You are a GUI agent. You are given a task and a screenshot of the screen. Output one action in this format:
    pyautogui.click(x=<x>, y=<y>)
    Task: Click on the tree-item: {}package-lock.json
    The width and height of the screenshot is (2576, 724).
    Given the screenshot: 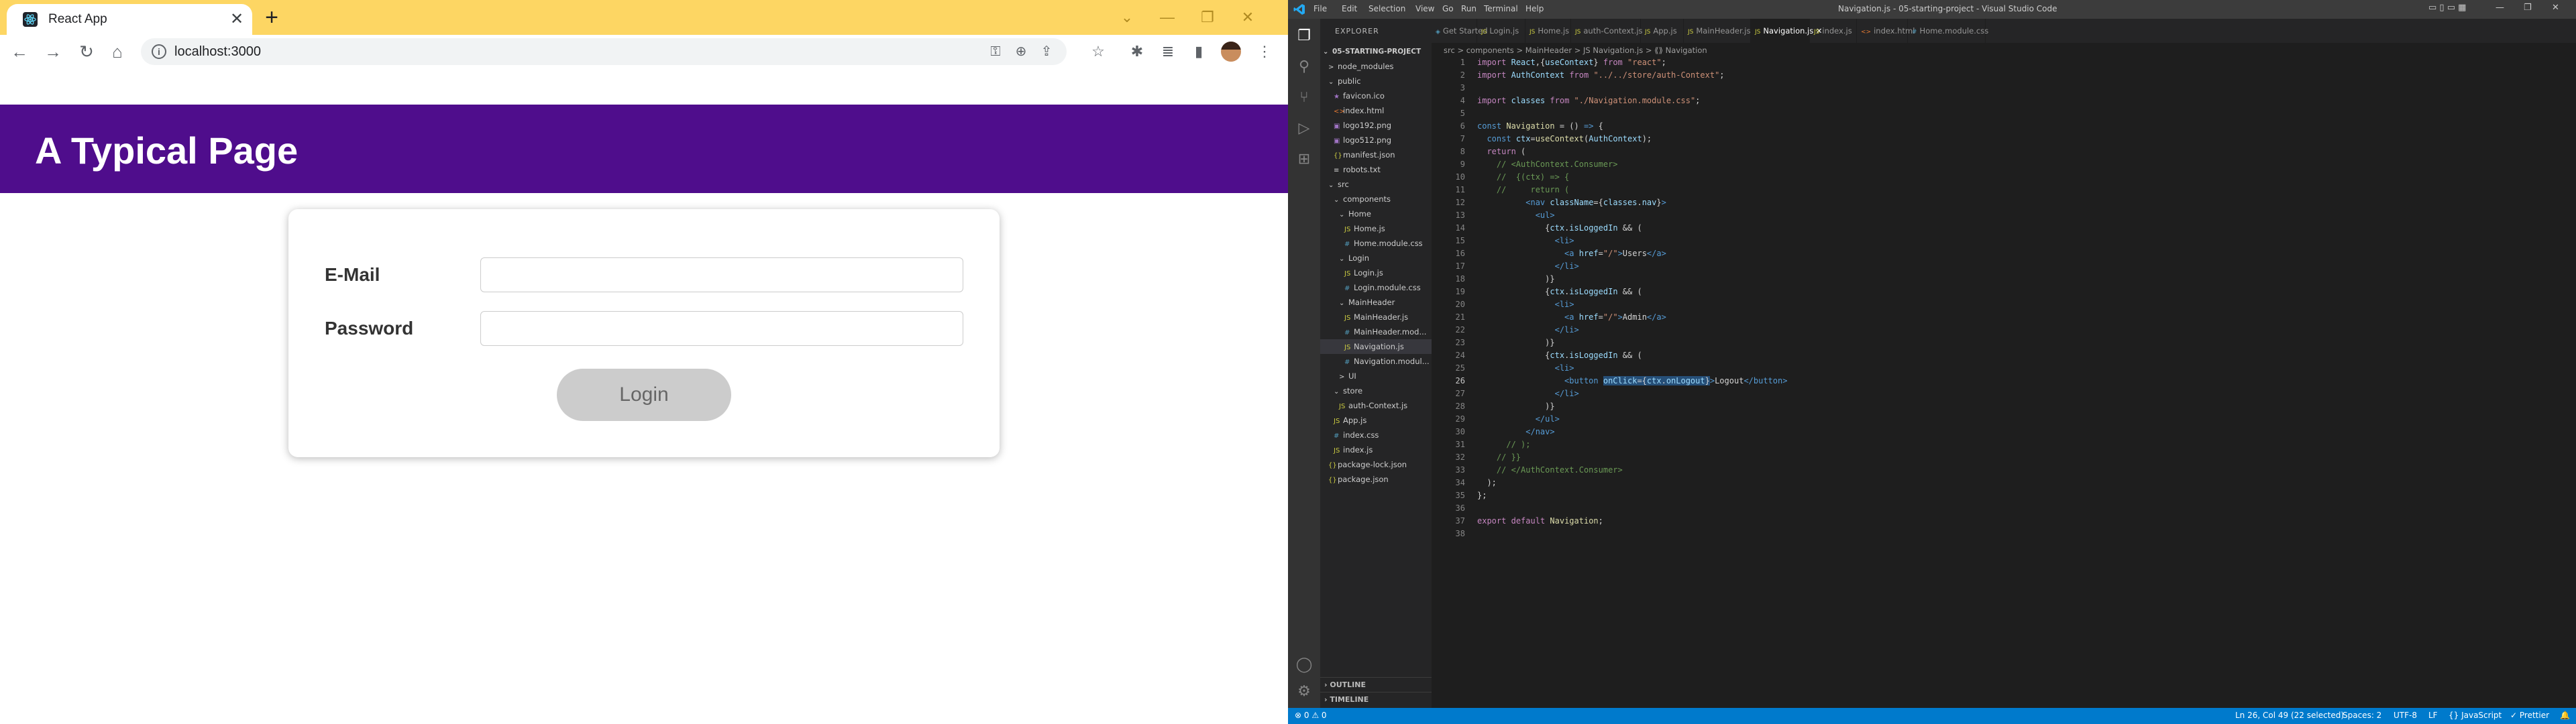 What is the action you would take?
    pyautogui.click(x=1376, y=464)
    